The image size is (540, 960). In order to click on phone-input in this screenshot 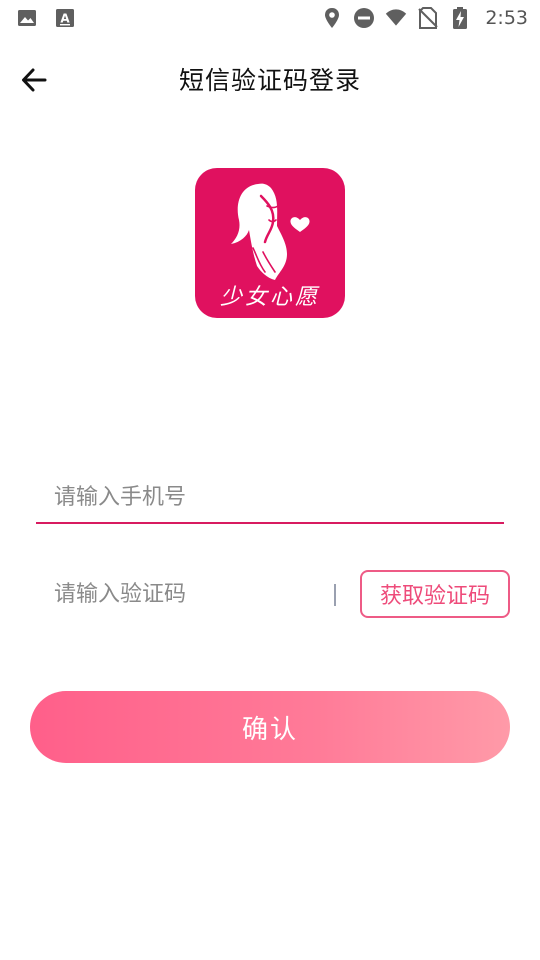, I will do `click(270, 497)`.